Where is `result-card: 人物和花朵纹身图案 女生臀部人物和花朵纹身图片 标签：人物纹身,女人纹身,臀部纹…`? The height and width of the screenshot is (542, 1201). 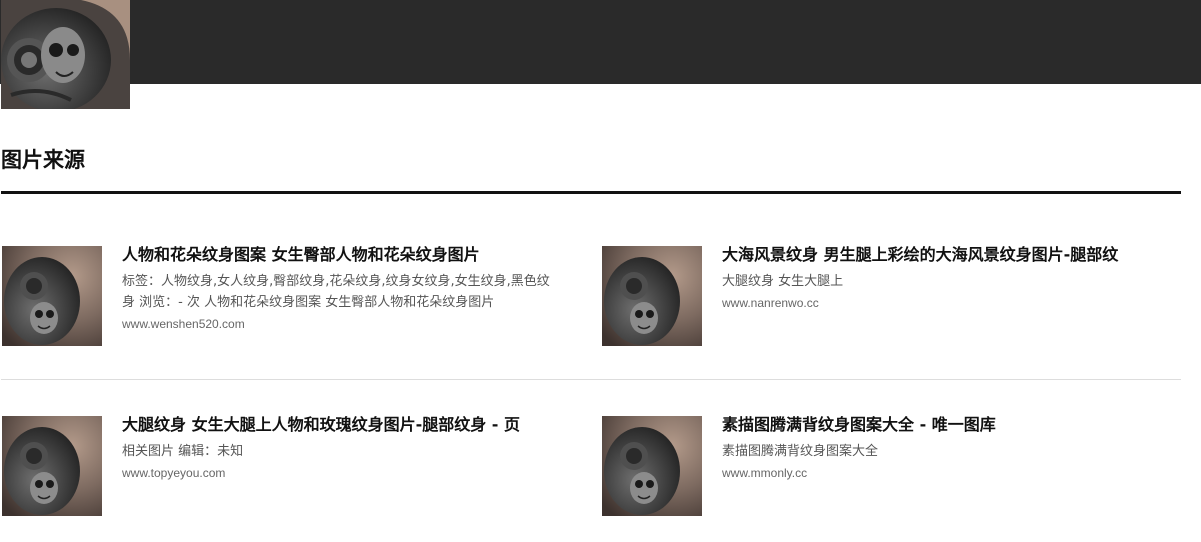
result-card: 人物和花朵纹身图案 女生臀部人物和花朵纹身图片 标签：人物纹身,女人纹身,臀部纹… is located at coordinates (282, 296).